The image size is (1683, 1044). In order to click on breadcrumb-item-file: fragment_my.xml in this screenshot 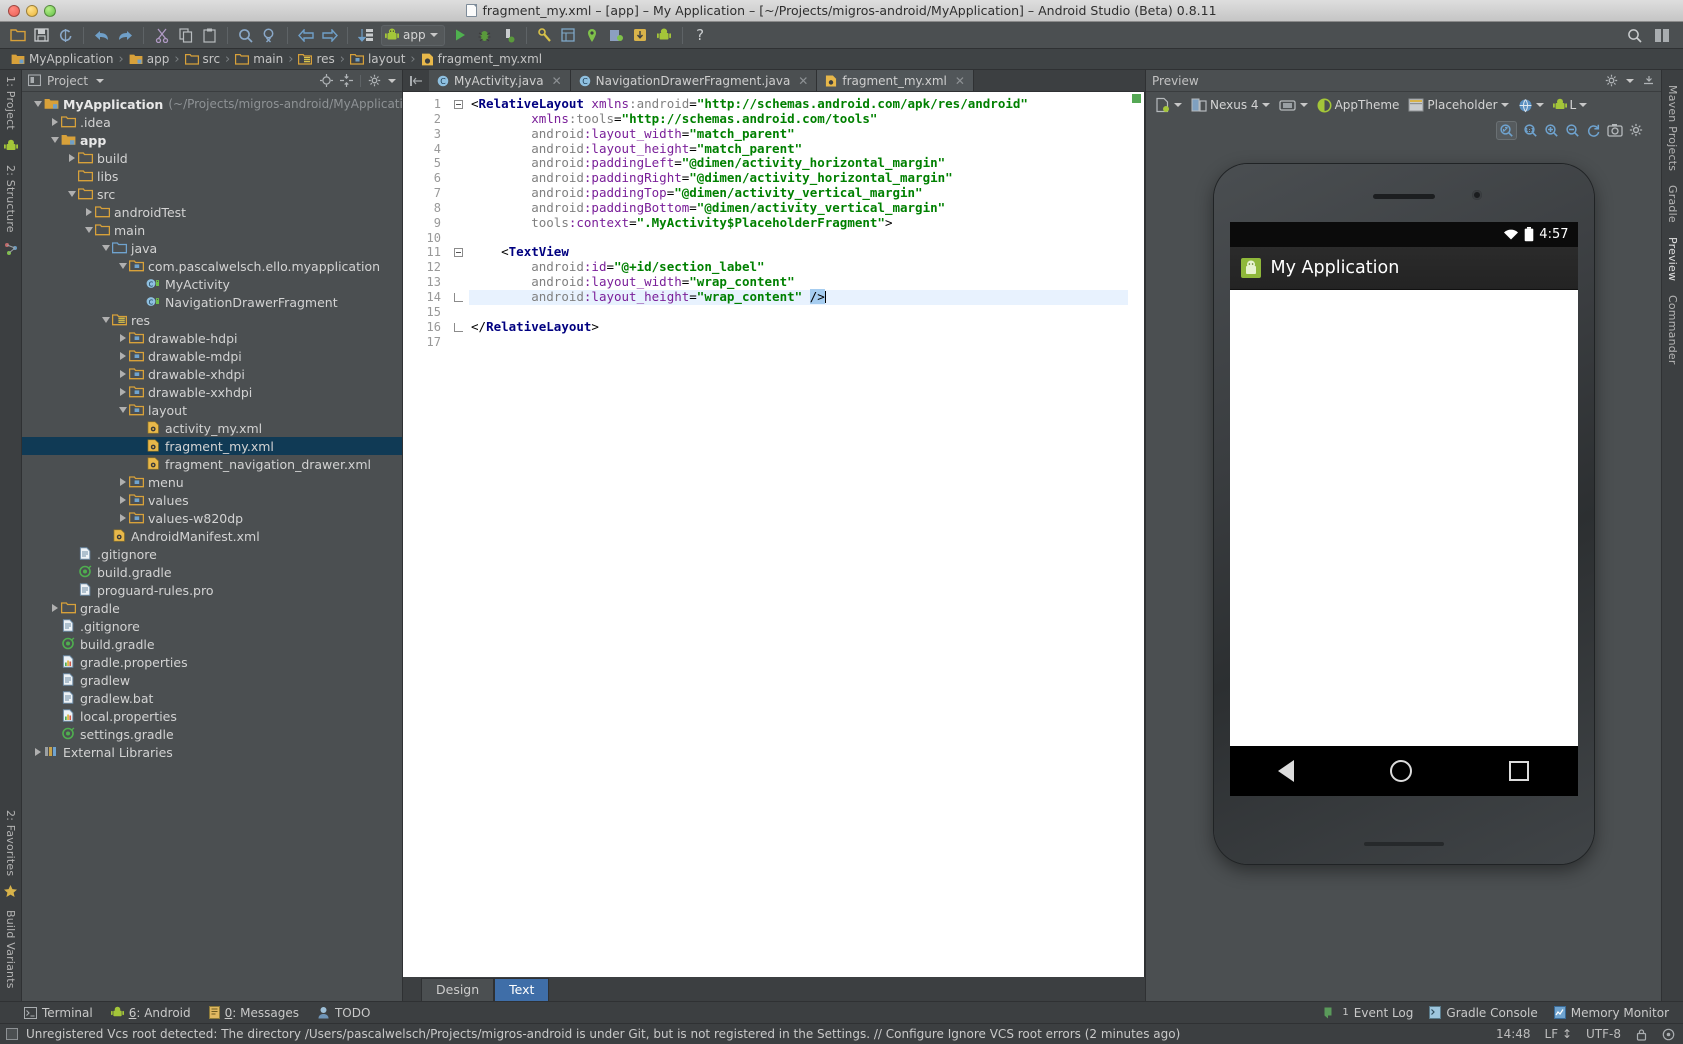, I will do `click(482, 59)`.